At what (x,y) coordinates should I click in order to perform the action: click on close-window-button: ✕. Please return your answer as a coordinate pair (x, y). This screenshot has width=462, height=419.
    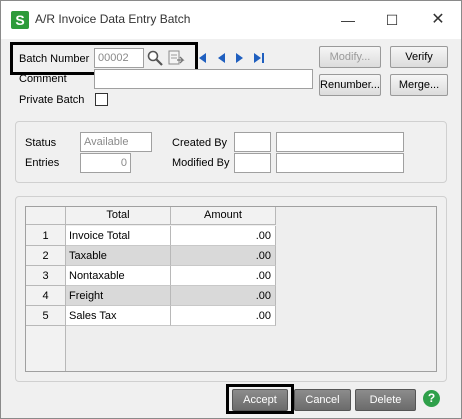
    Looking at the image, I should click on (438, 20).